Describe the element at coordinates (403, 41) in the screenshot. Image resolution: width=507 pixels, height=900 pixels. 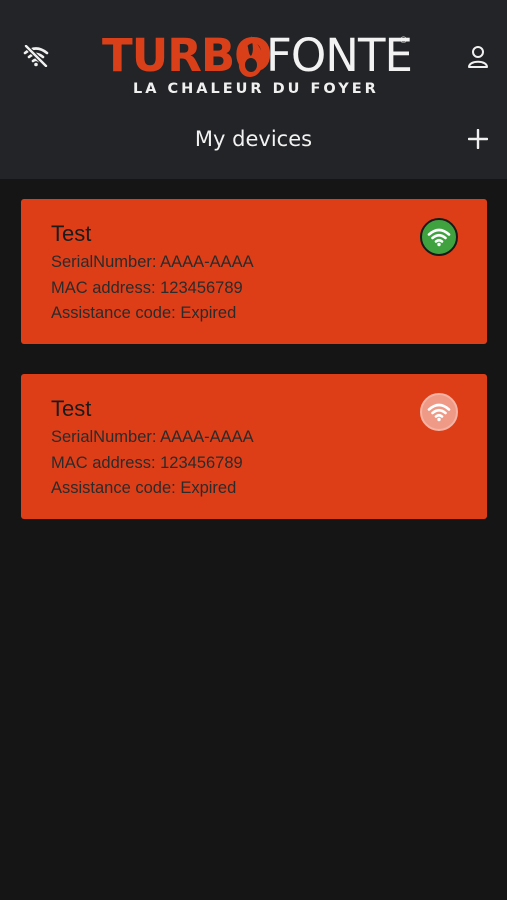
I see `logo-registered-mark: ®` at that location.